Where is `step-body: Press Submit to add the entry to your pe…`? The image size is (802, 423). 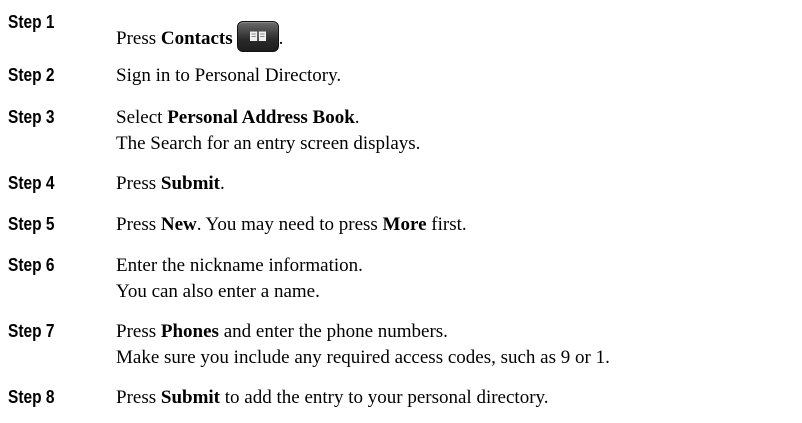 step-body: Press Submit to add the entry to your pe… is located at coordinates (456, 398).